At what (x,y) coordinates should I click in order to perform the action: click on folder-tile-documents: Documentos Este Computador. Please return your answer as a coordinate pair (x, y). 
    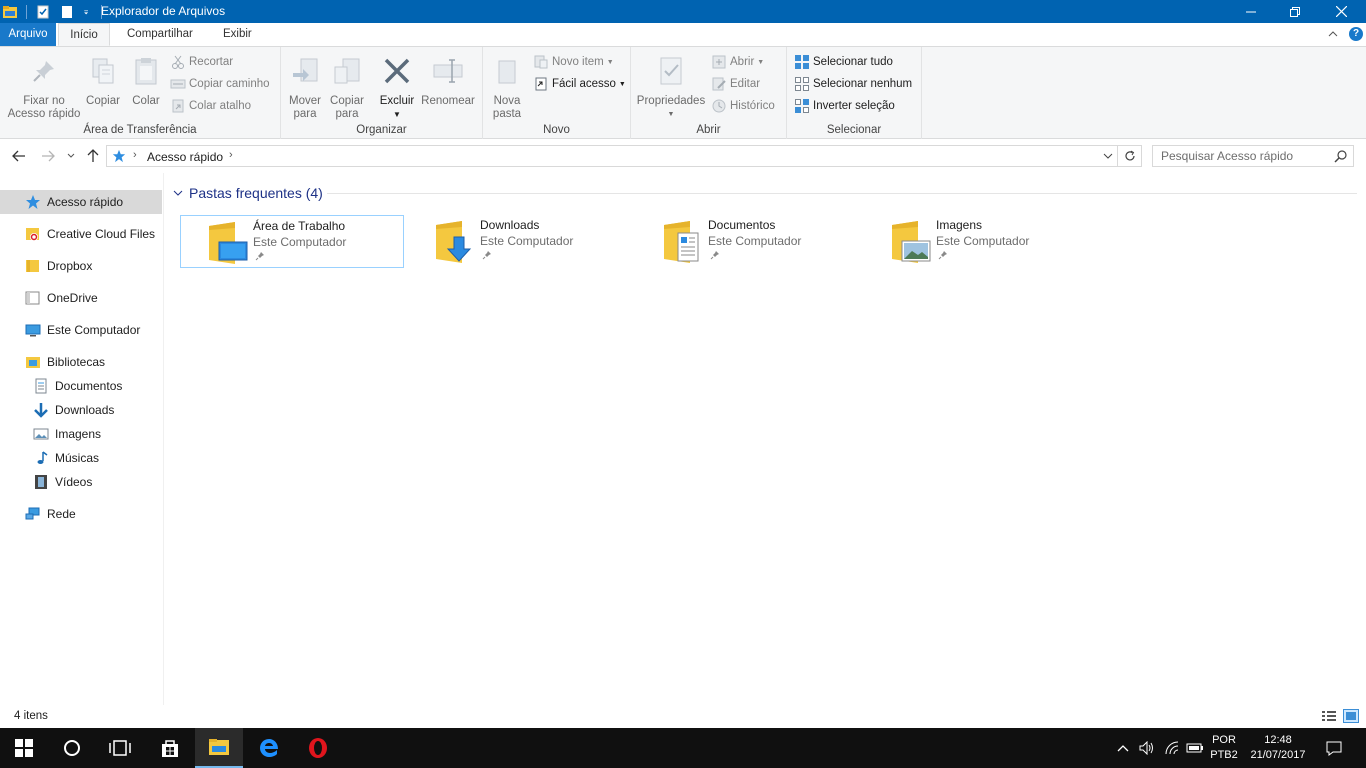
    Looking at the image, I should click on (748, 241).